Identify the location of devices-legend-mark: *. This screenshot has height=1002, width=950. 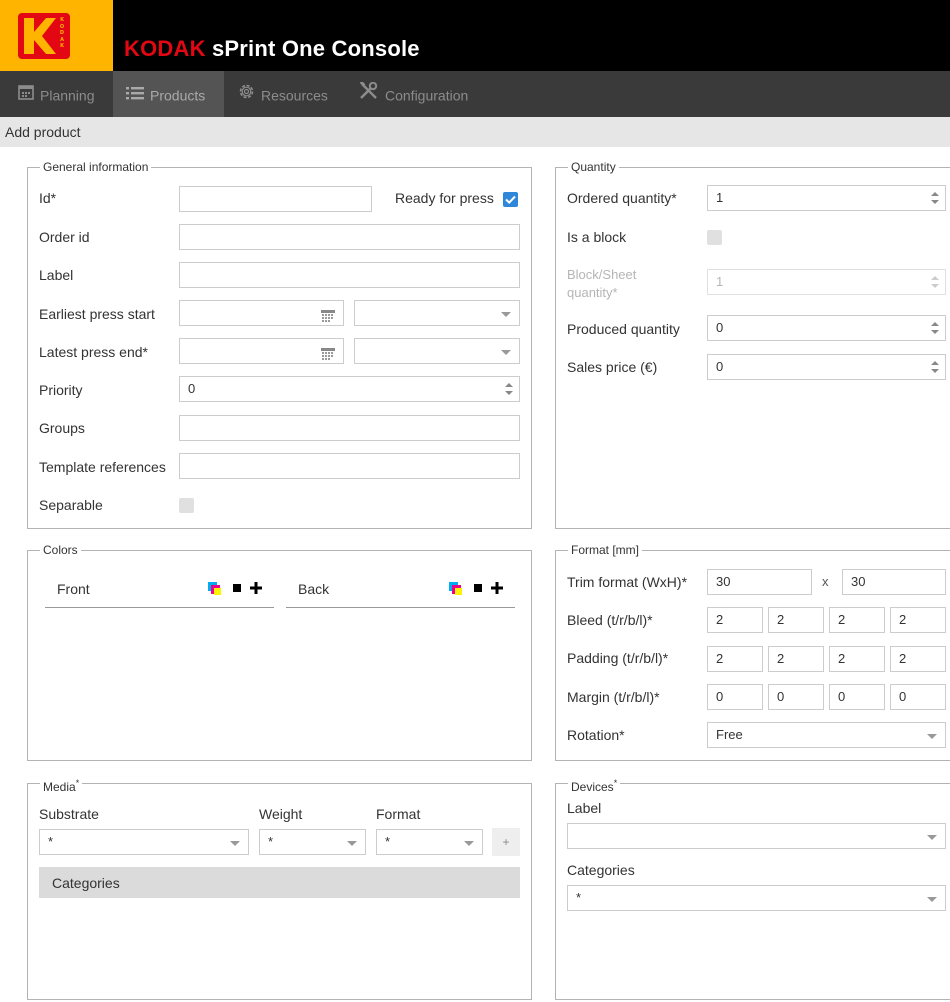
(615, 783).